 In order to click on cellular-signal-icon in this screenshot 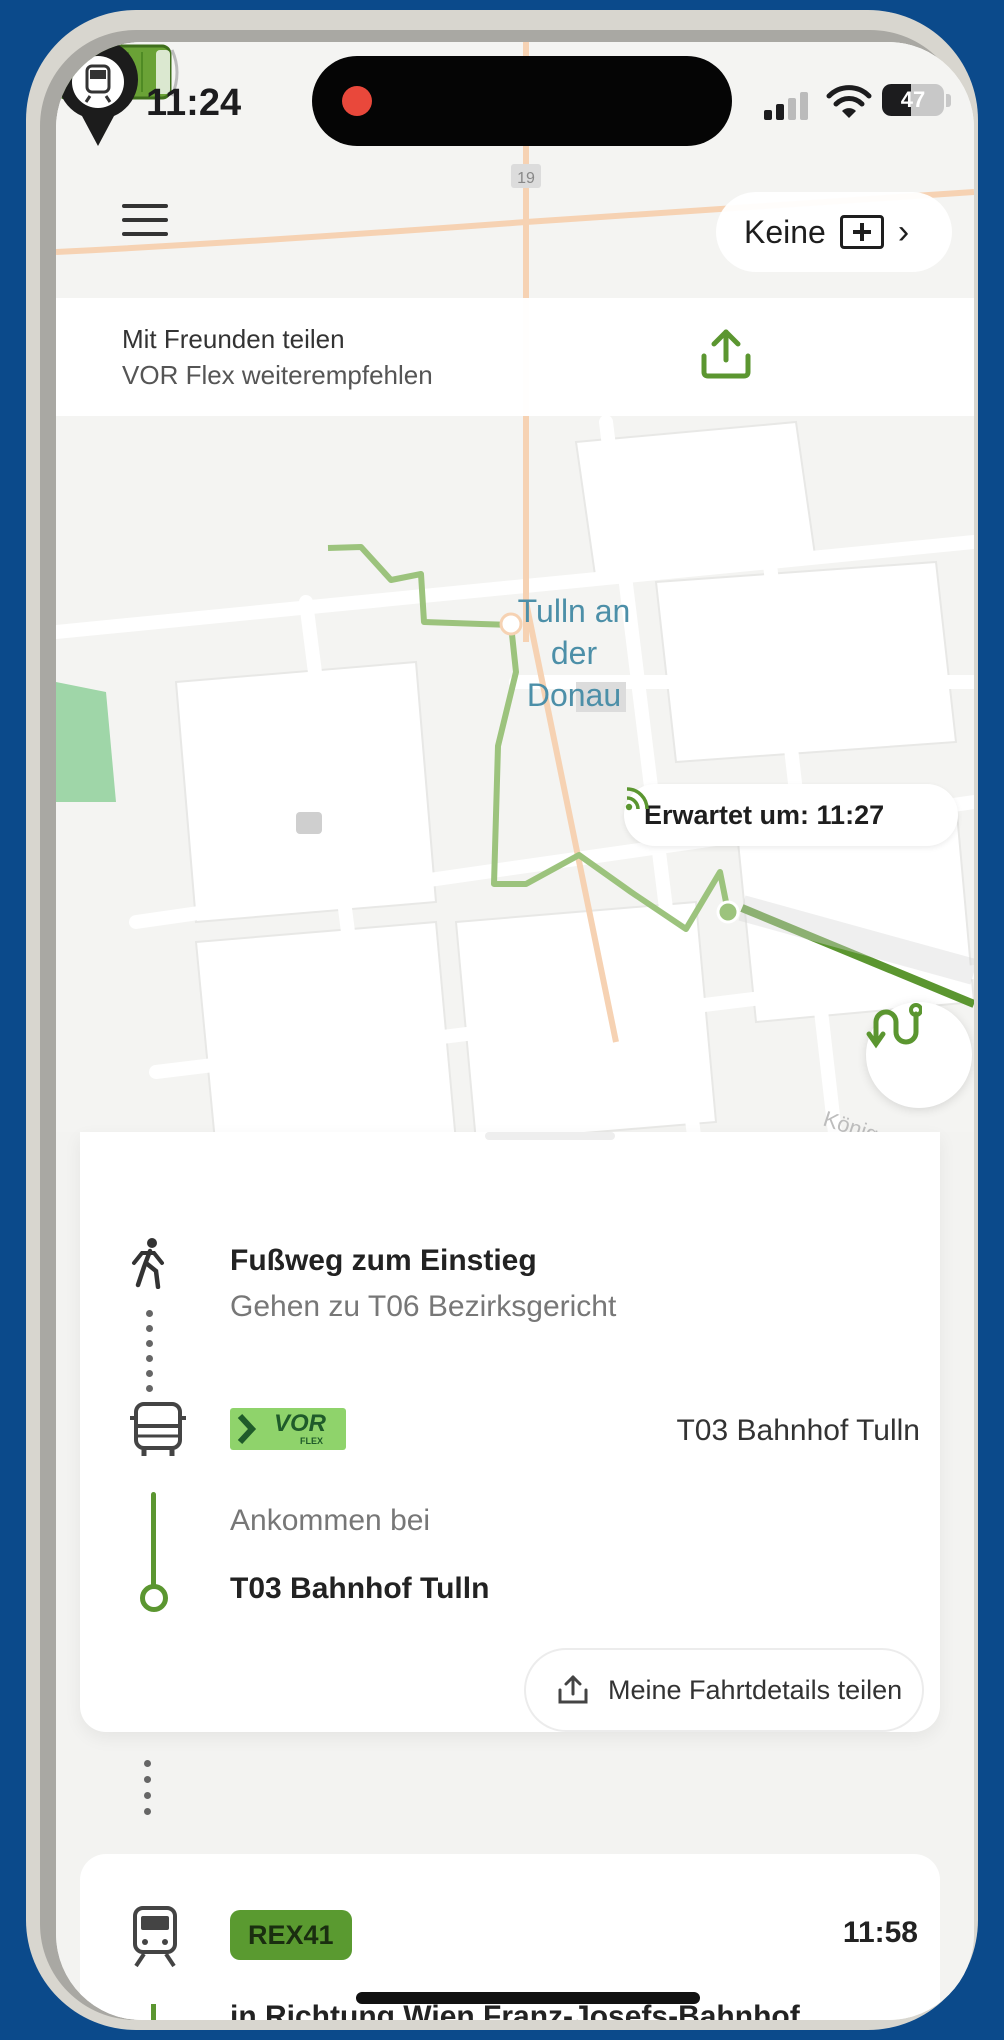, I will do `click(787, 105)`.